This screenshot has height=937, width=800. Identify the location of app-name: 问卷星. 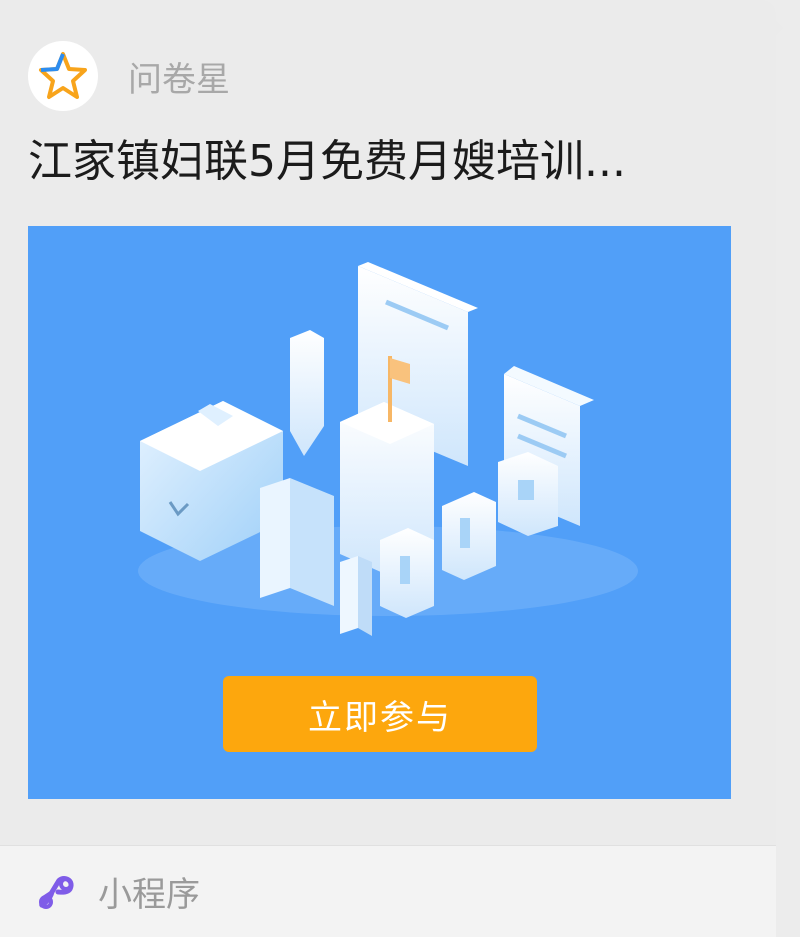
(179, 79).